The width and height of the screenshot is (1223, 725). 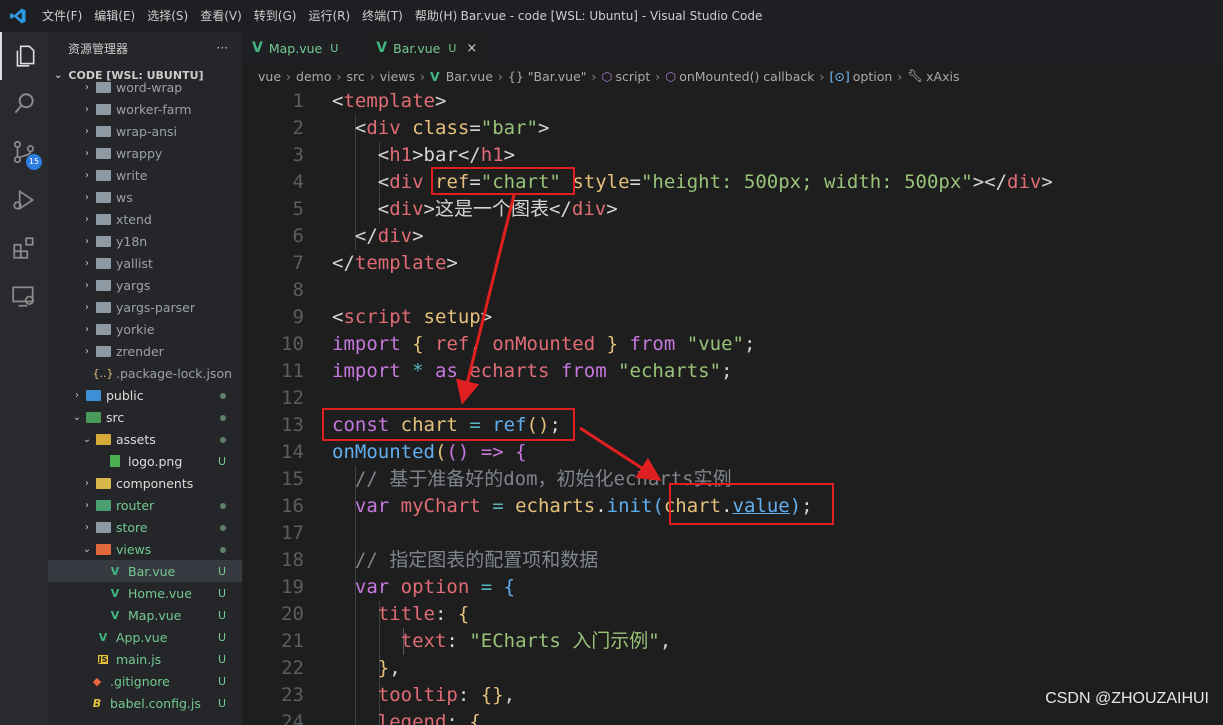 What do you see at coordinates (355, 76) in the screenshot?
I see `breadcrumb-item: src` at bounding box center [355, 76].